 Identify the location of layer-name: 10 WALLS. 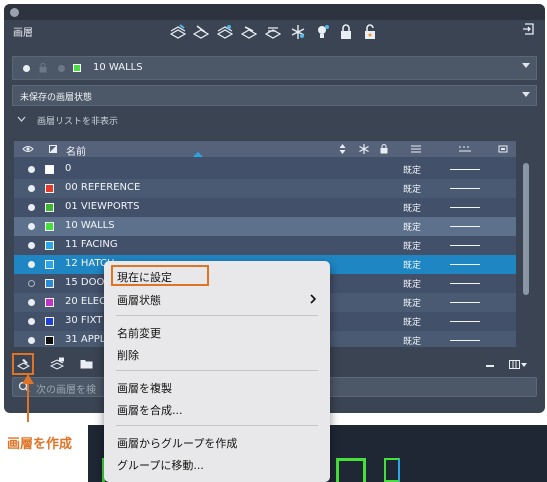
(90, 225).